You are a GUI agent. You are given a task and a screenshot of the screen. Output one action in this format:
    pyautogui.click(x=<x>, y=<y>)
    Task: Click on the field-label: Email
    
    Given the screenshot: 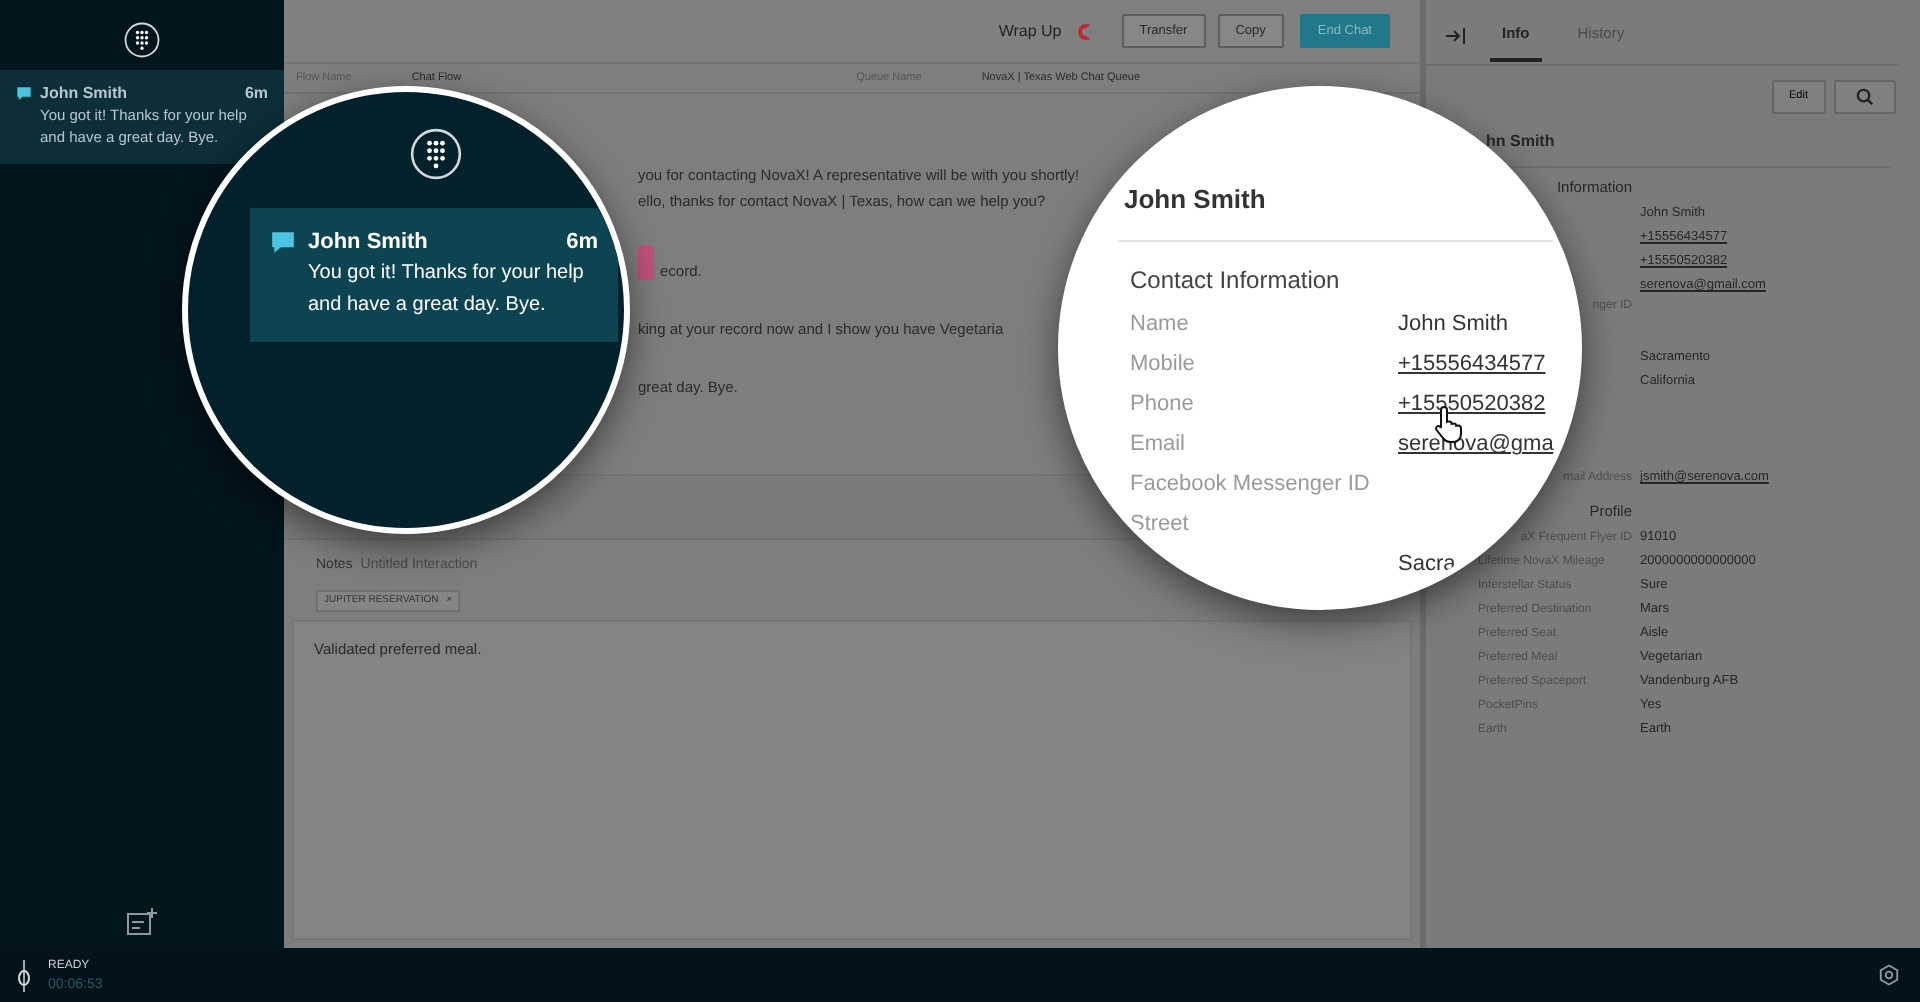 What is the action you would take?
    pyautogui.click(x=1158, y=445)
    